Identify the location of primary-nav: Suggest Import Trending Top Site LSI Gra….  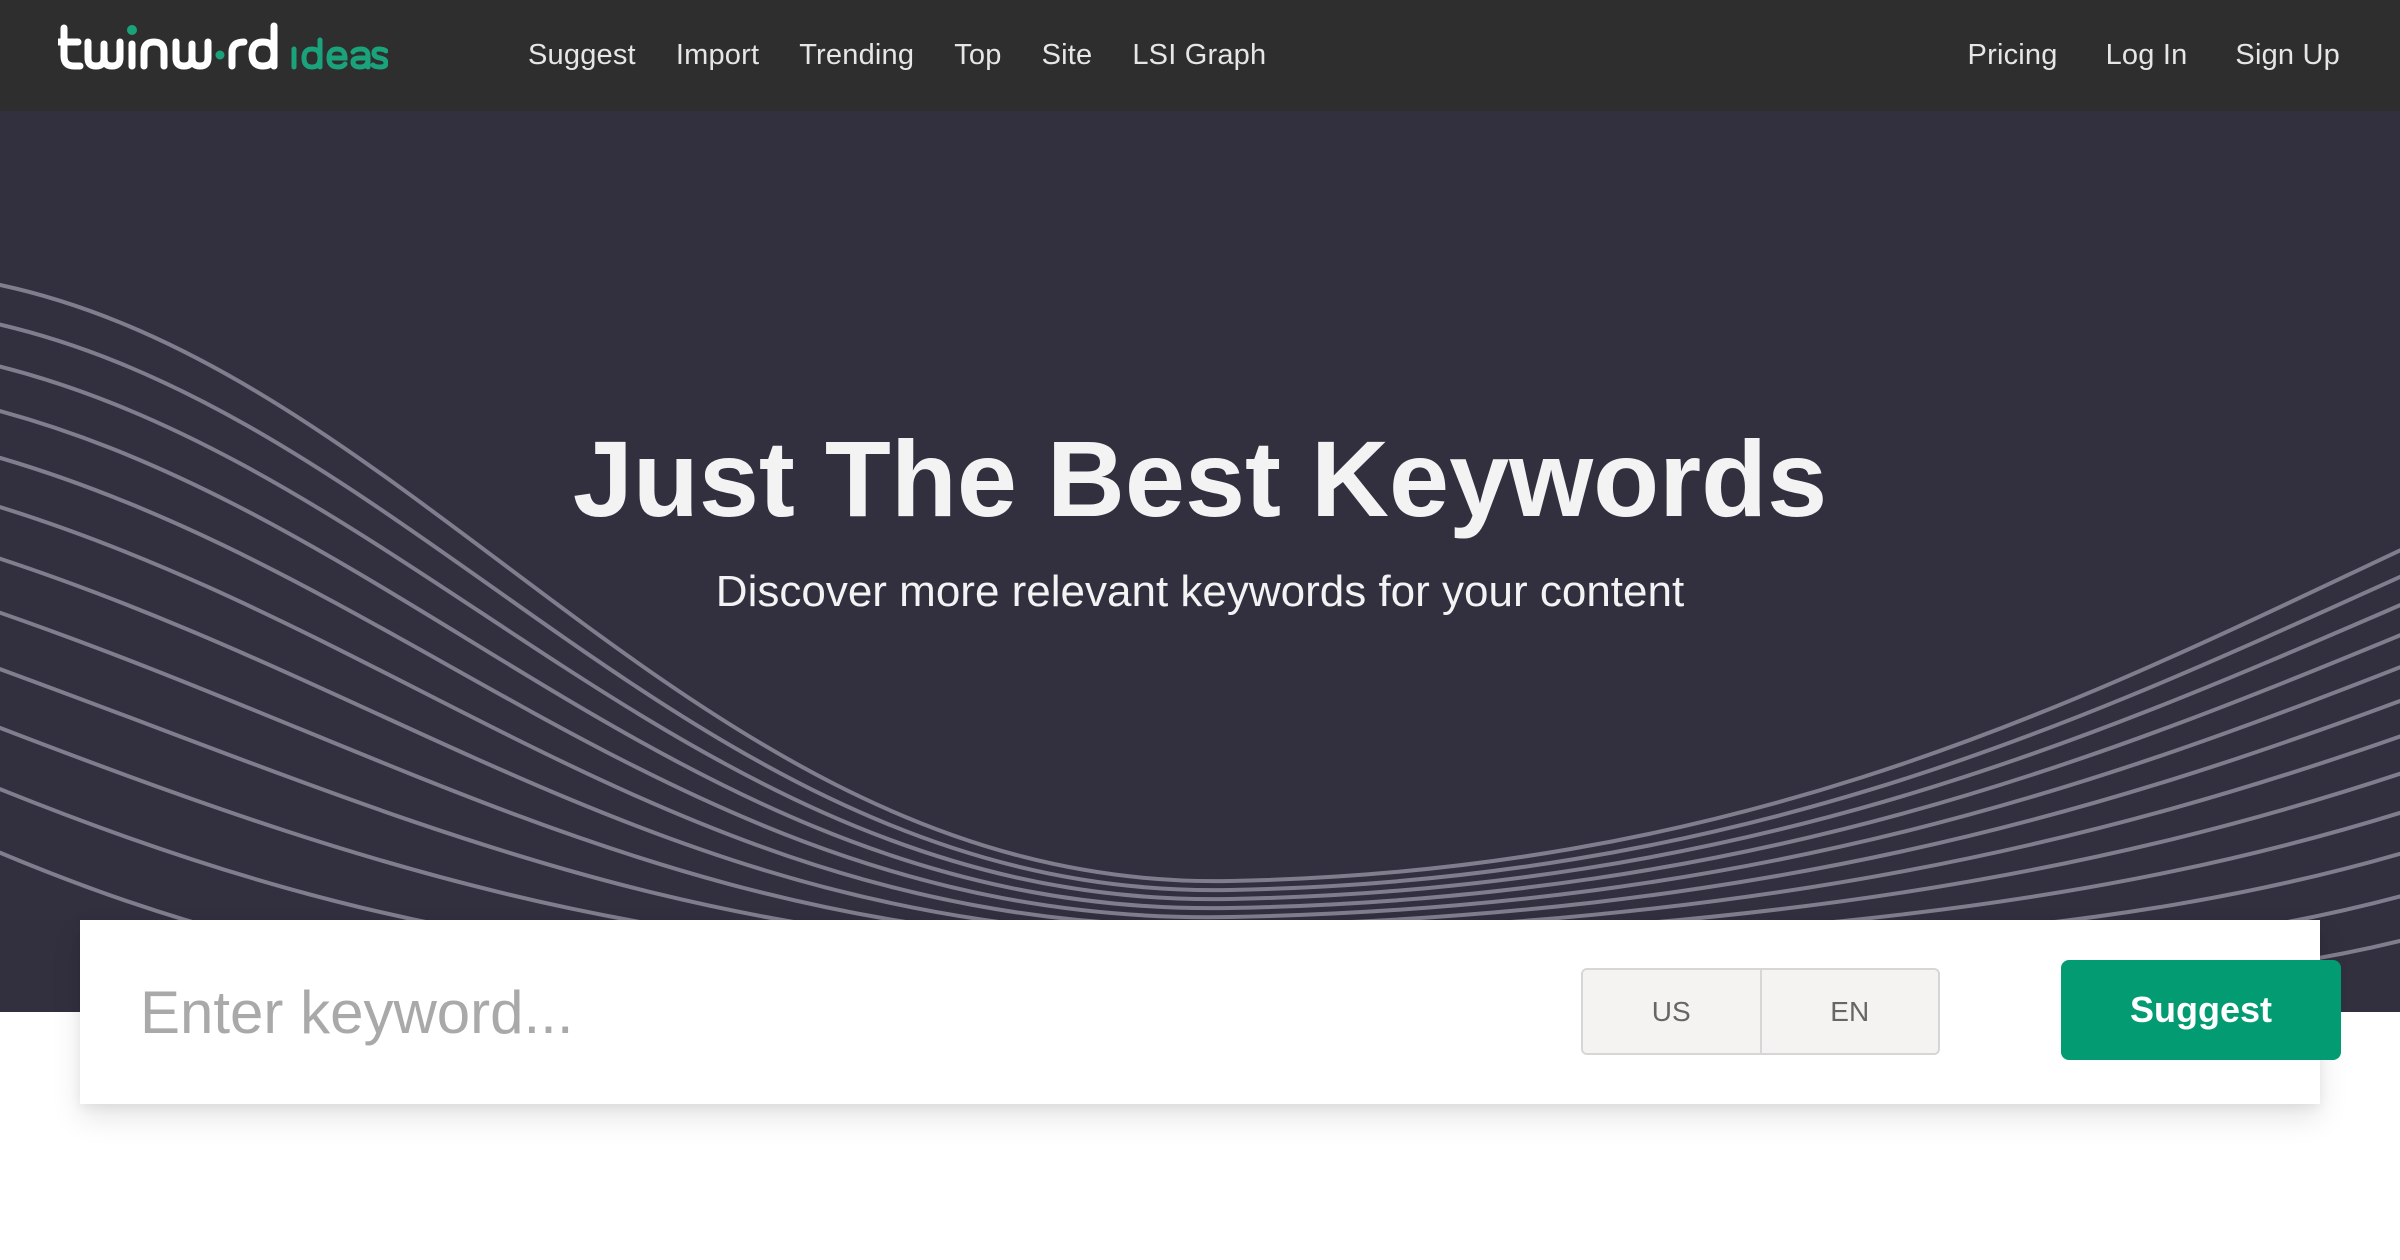
(917, 55).